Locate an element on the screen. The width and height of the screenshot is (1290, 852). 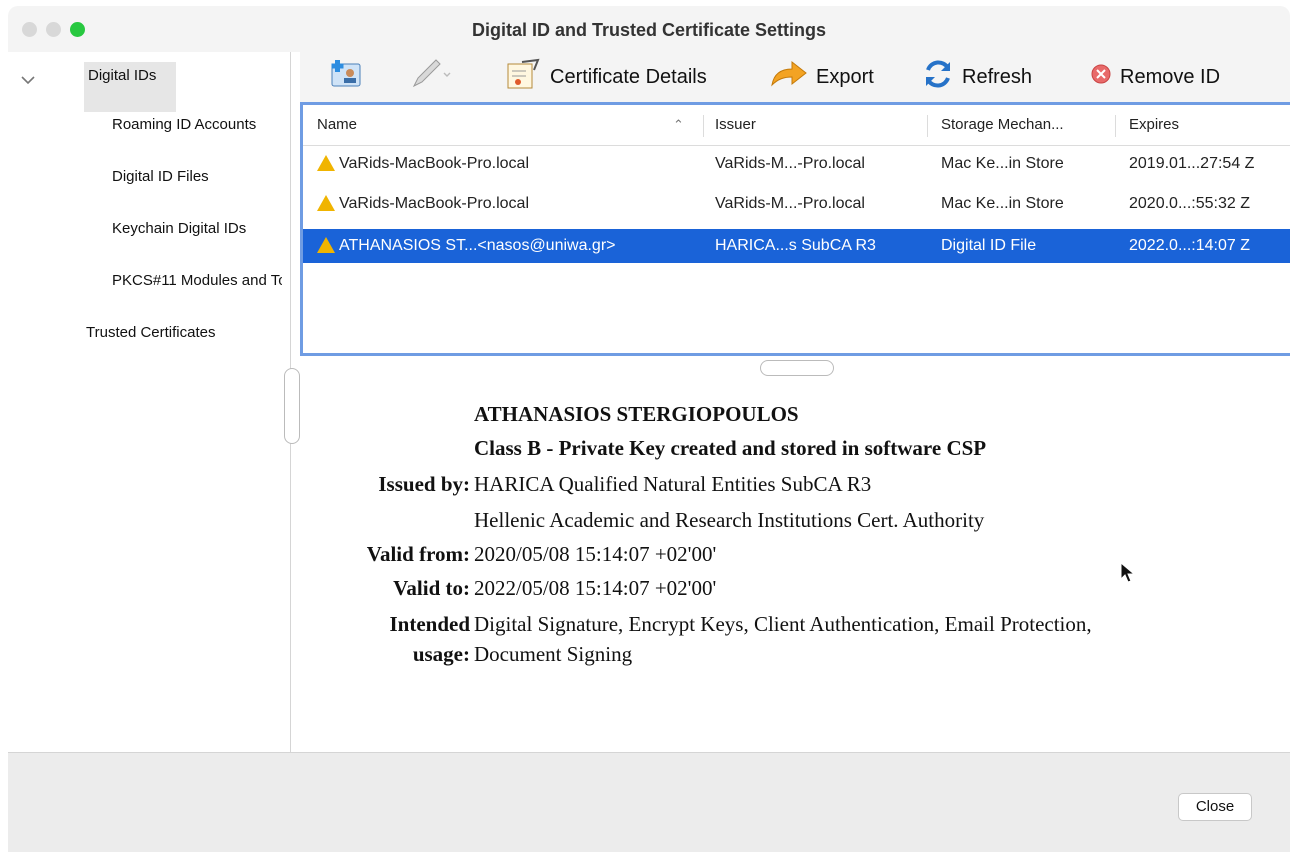
remove-id-button: Remove ID is located at coordinates (1155, 77).